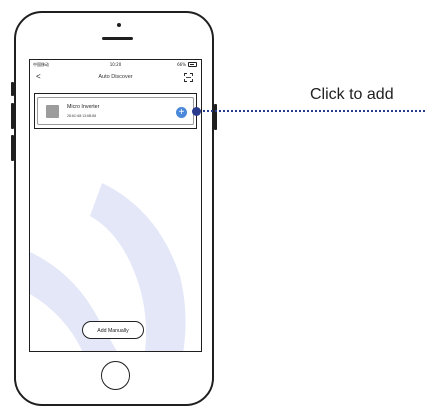 Image resolution: width=425 pixels, height=406 pixels. I want to click on phone-volume-up-button, so click(12, 116).